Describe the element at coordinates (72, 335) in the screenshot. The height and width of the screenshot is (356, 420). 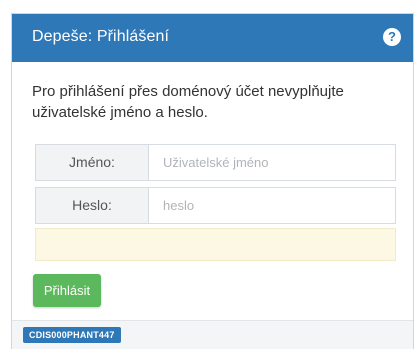
I see `workstation-badge: CDIS000PHANT447` at that location.